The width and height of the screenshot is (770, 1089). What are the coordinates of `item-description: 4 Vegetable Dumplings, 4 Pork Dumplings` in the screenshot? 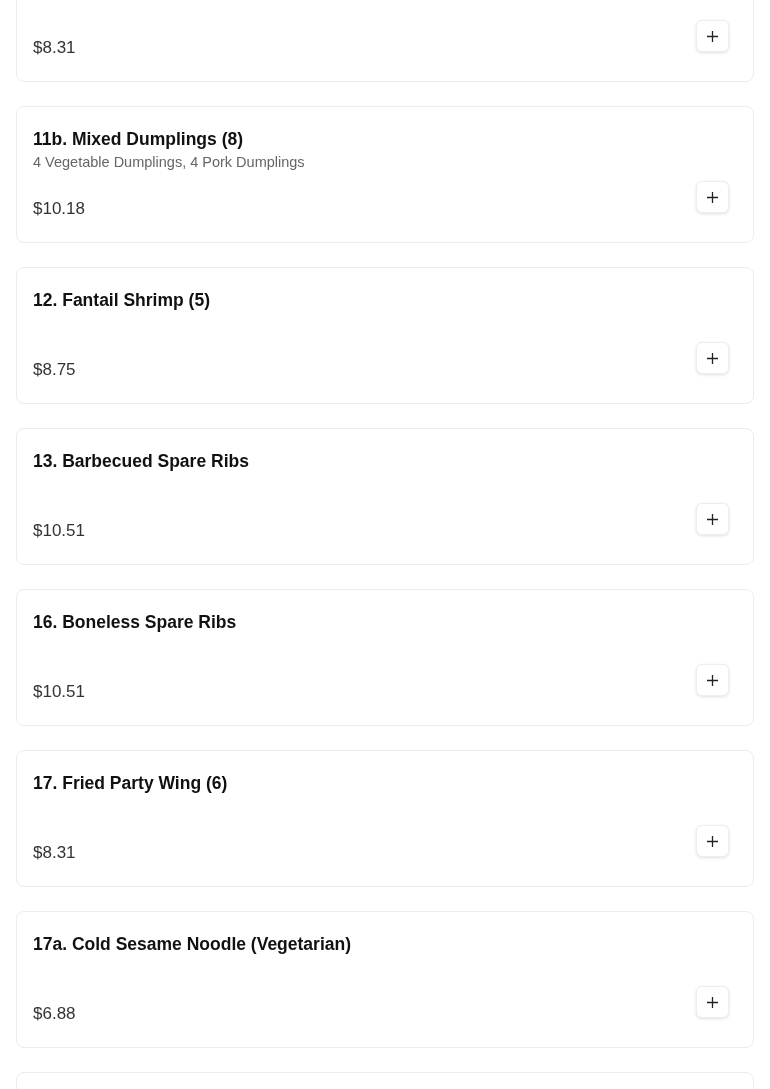 It's located at (169, 162).